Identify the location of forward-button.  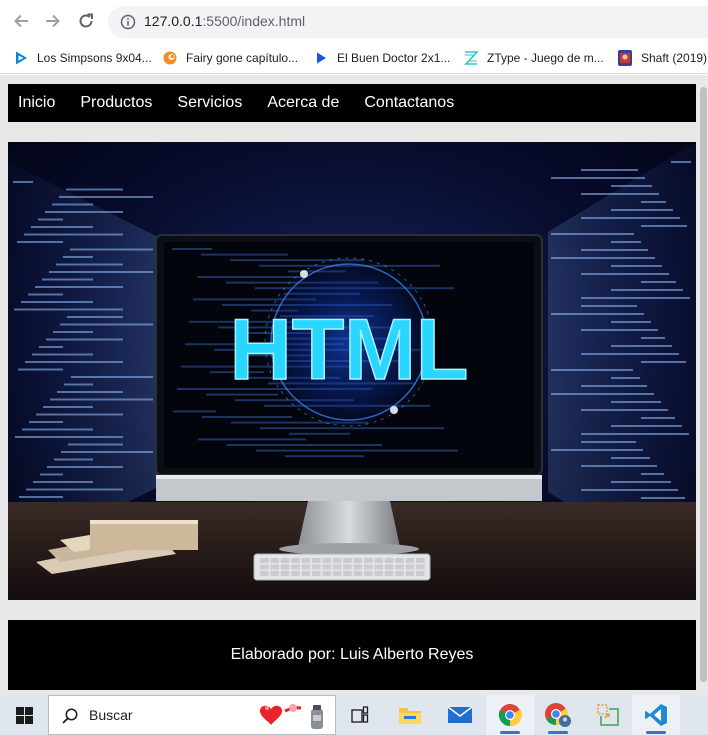
(53, 21).